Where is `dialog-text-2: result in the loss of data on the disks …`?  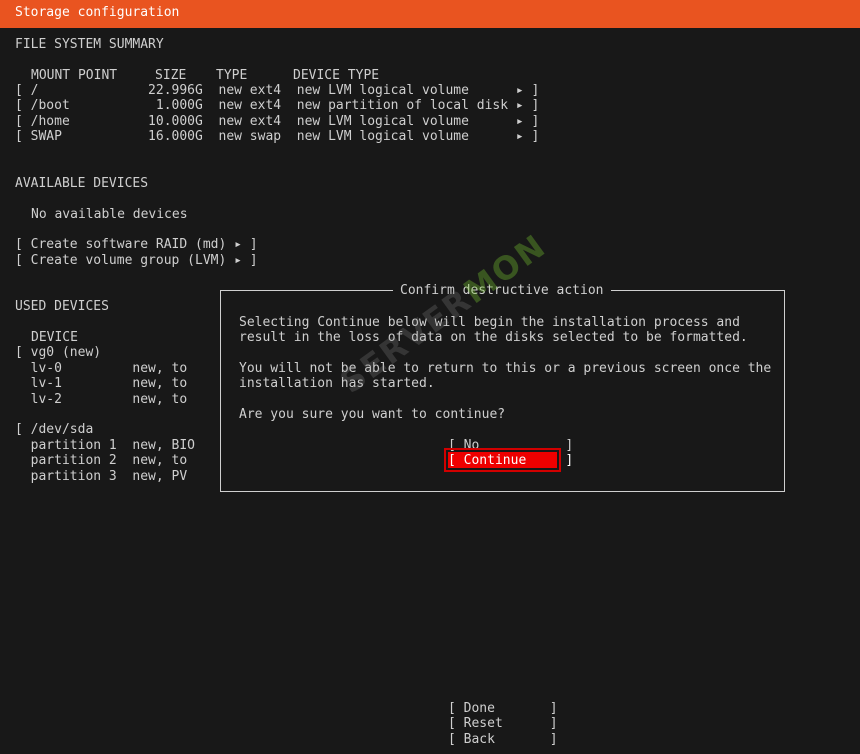 dialog-text-2: result in the loss of data on the disks … is located at coordinates (493, 337).